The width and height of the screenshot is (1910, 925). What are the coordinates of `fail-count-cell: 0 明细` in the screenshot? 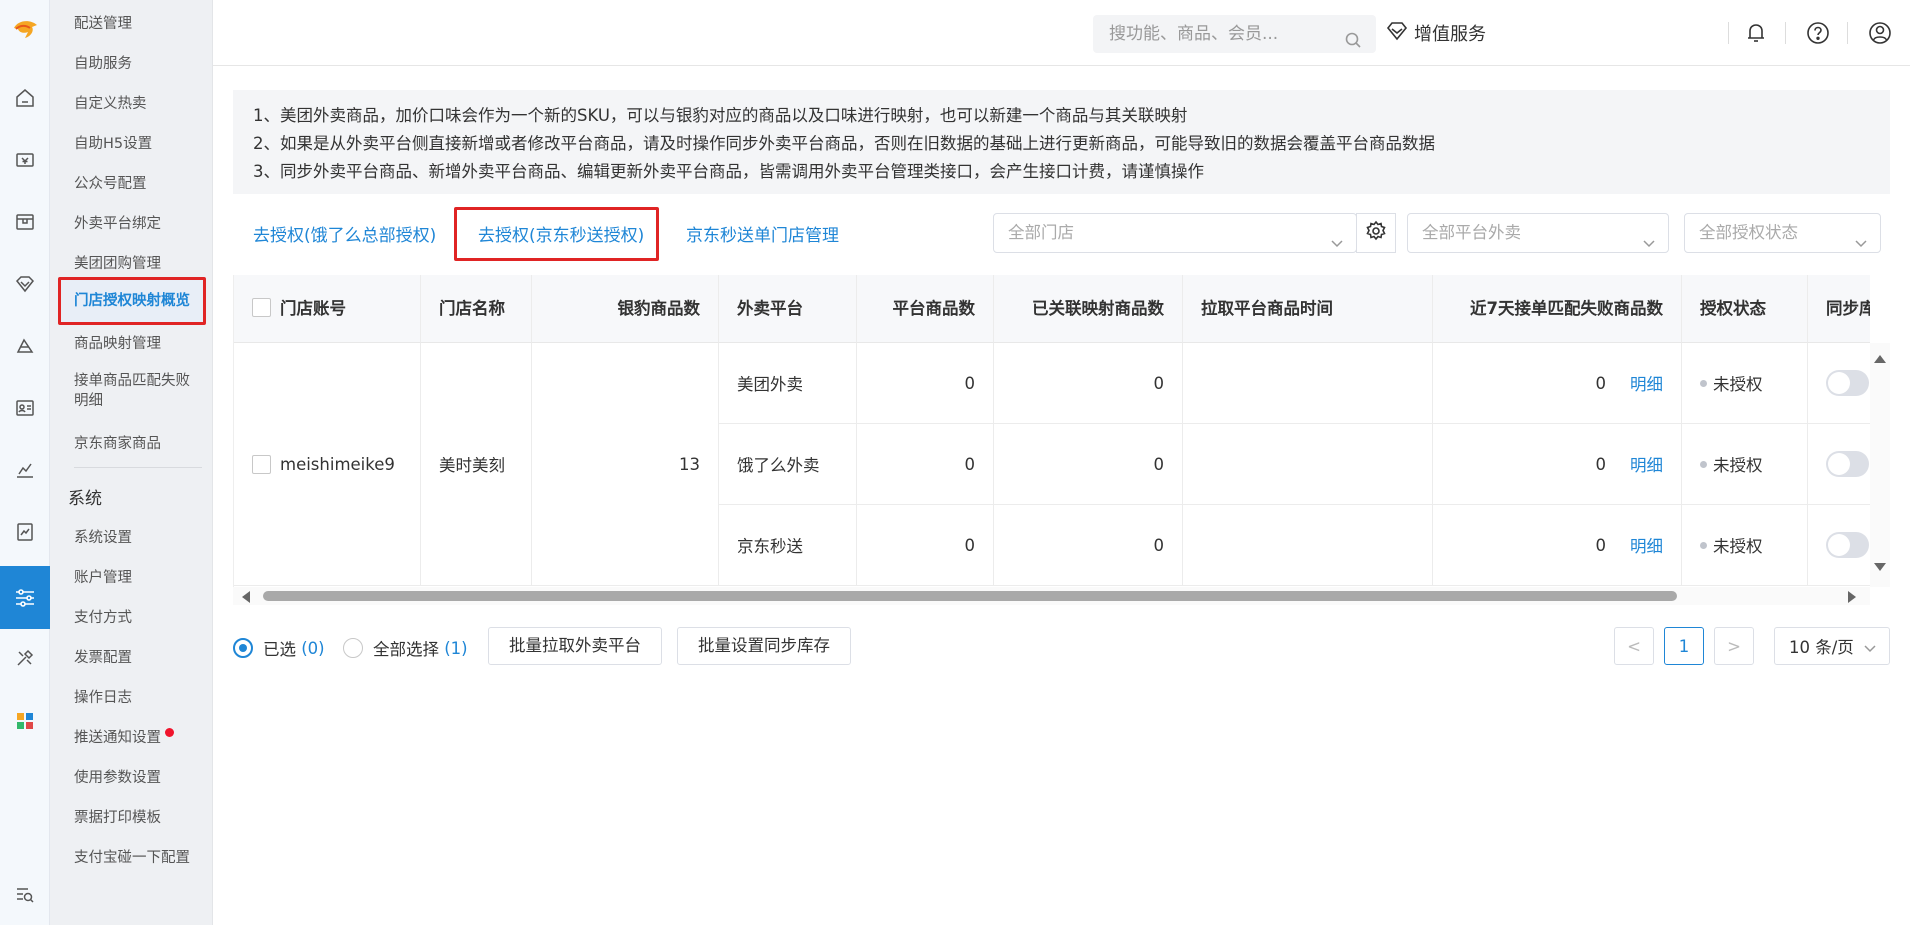 It's located at (1557, 383).